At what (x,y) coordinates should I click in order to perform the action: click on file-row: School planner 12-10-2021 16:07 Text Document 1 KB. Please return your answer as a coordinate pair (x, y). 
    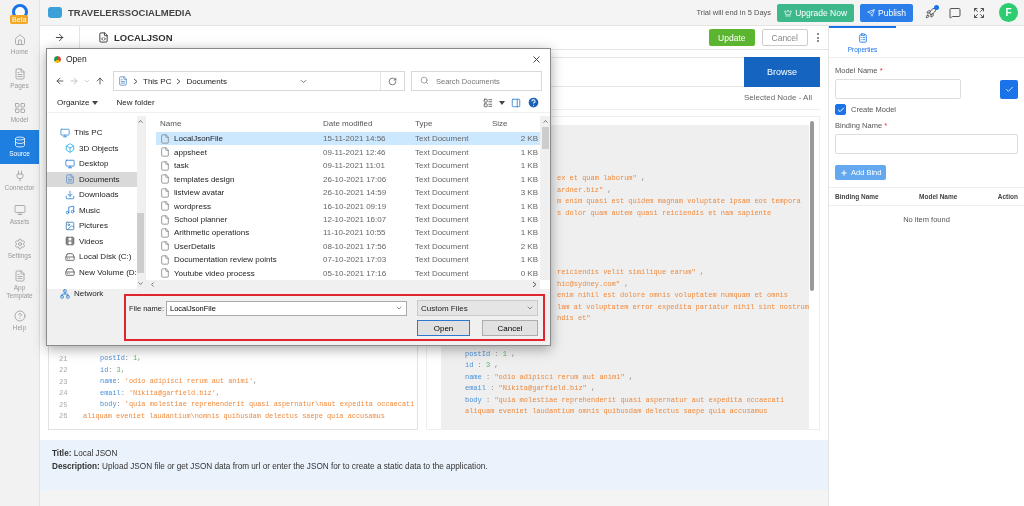
    Looking at the image, I should click on (348, 219).